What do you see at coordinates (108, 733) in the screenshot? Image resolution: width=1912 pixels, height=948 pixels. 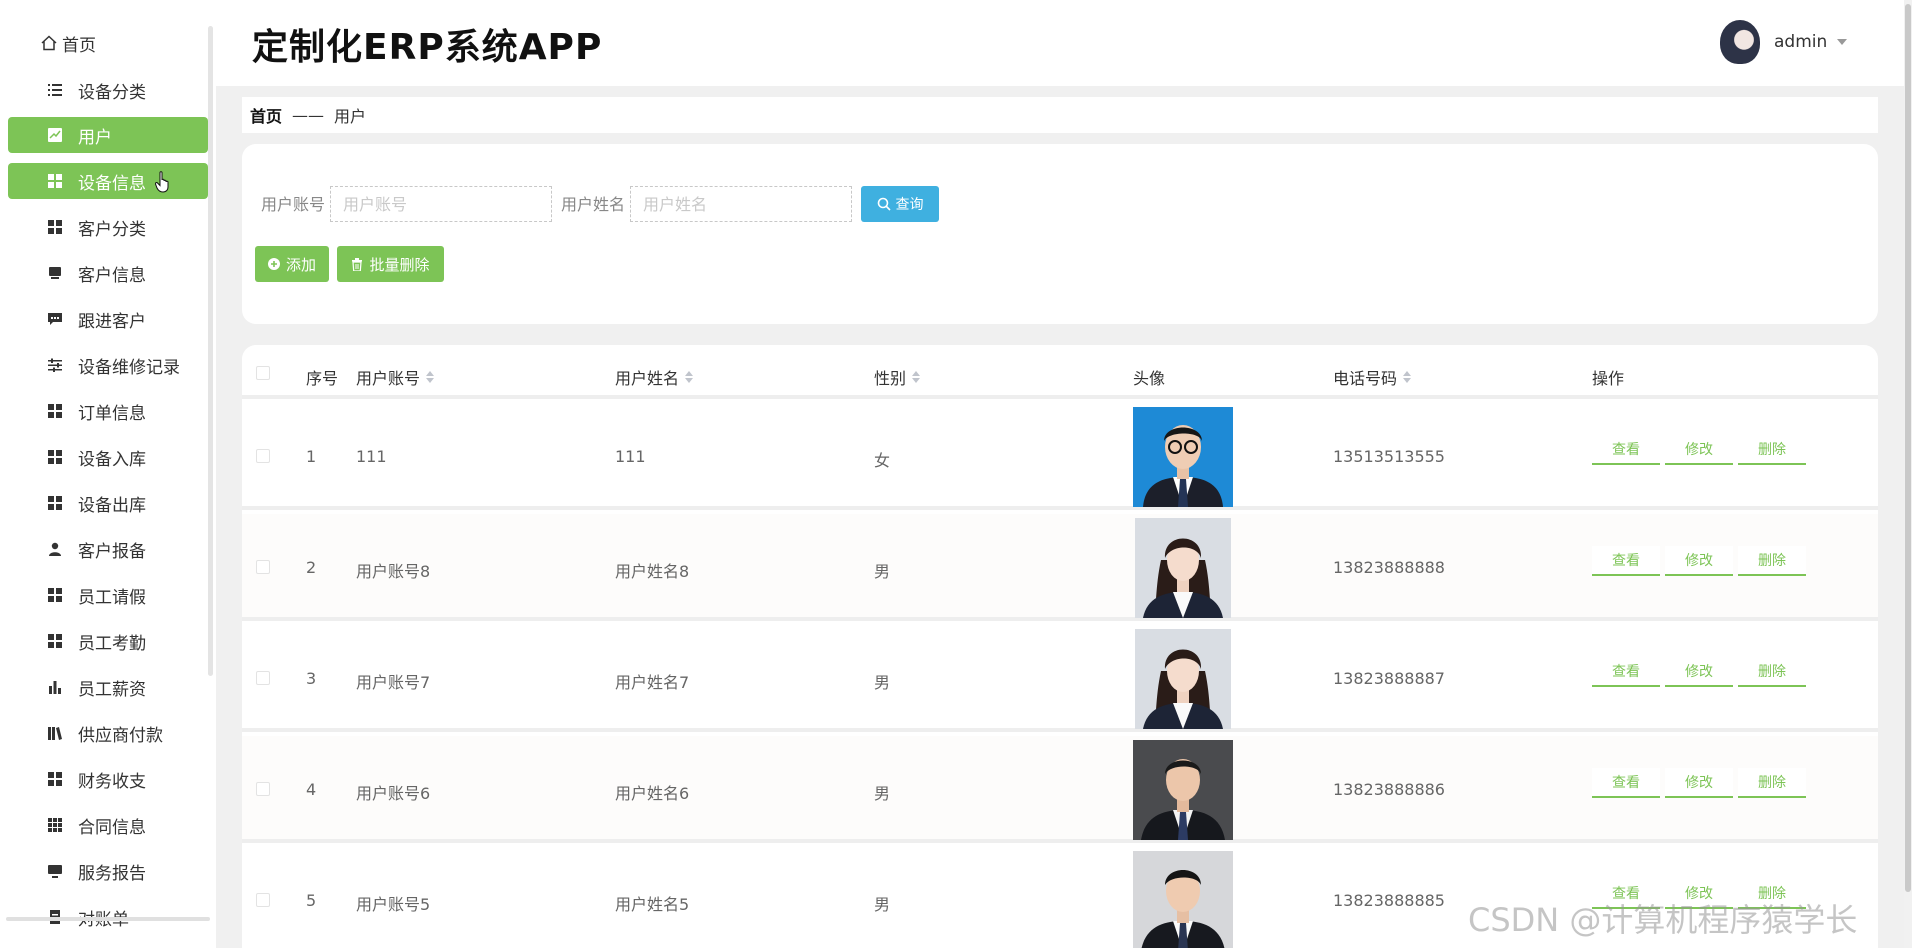 I see `sidebar-item-supplier-payment: 供应商付款` at bounding box center [108, 733].